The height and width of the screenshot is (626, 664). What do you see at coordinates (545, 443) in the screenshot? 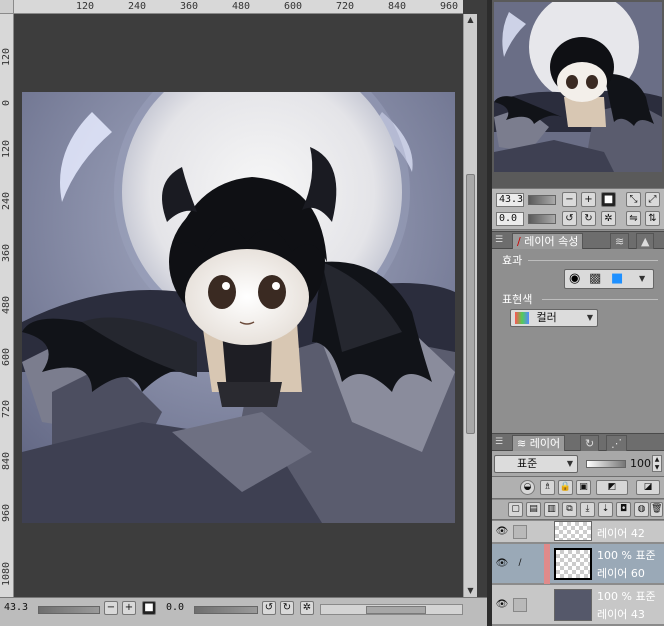
I see `tab-layers-label: 레이어` at bounding box center [545, 443].